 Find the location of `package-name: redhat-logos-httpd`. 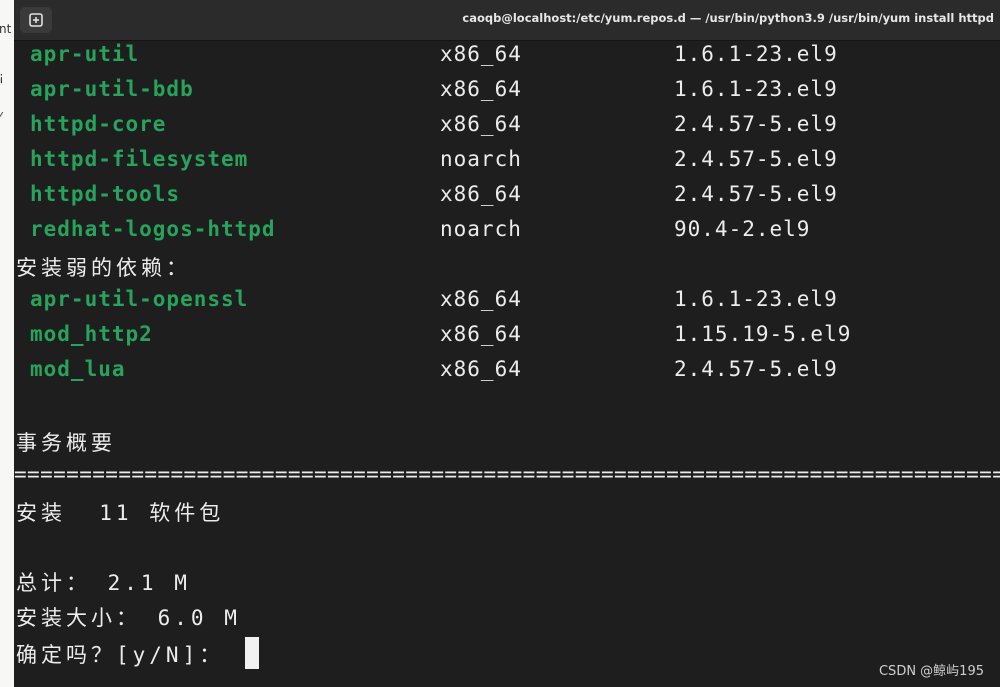

package-name: redhat-logos-httpd is located at coordinates (153, 229).